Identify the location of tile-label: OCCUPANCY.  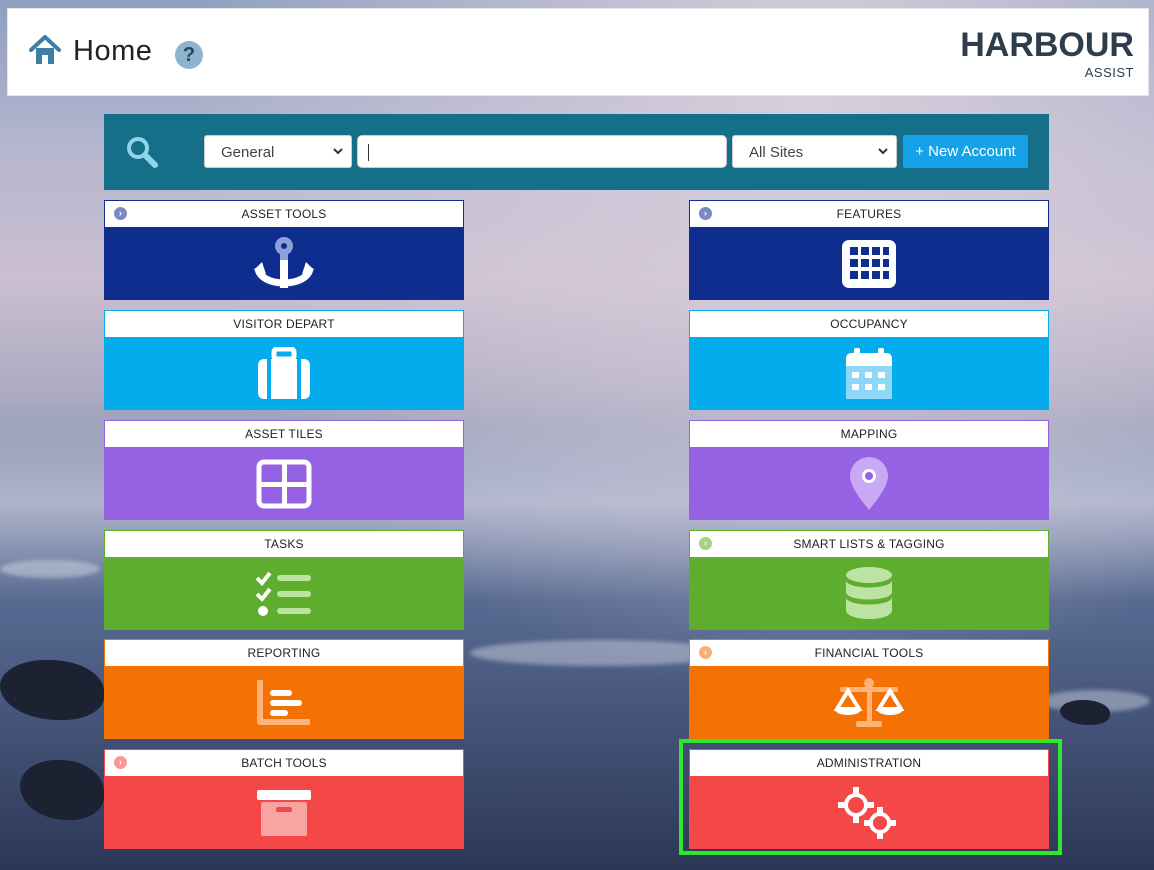
(869, 324).